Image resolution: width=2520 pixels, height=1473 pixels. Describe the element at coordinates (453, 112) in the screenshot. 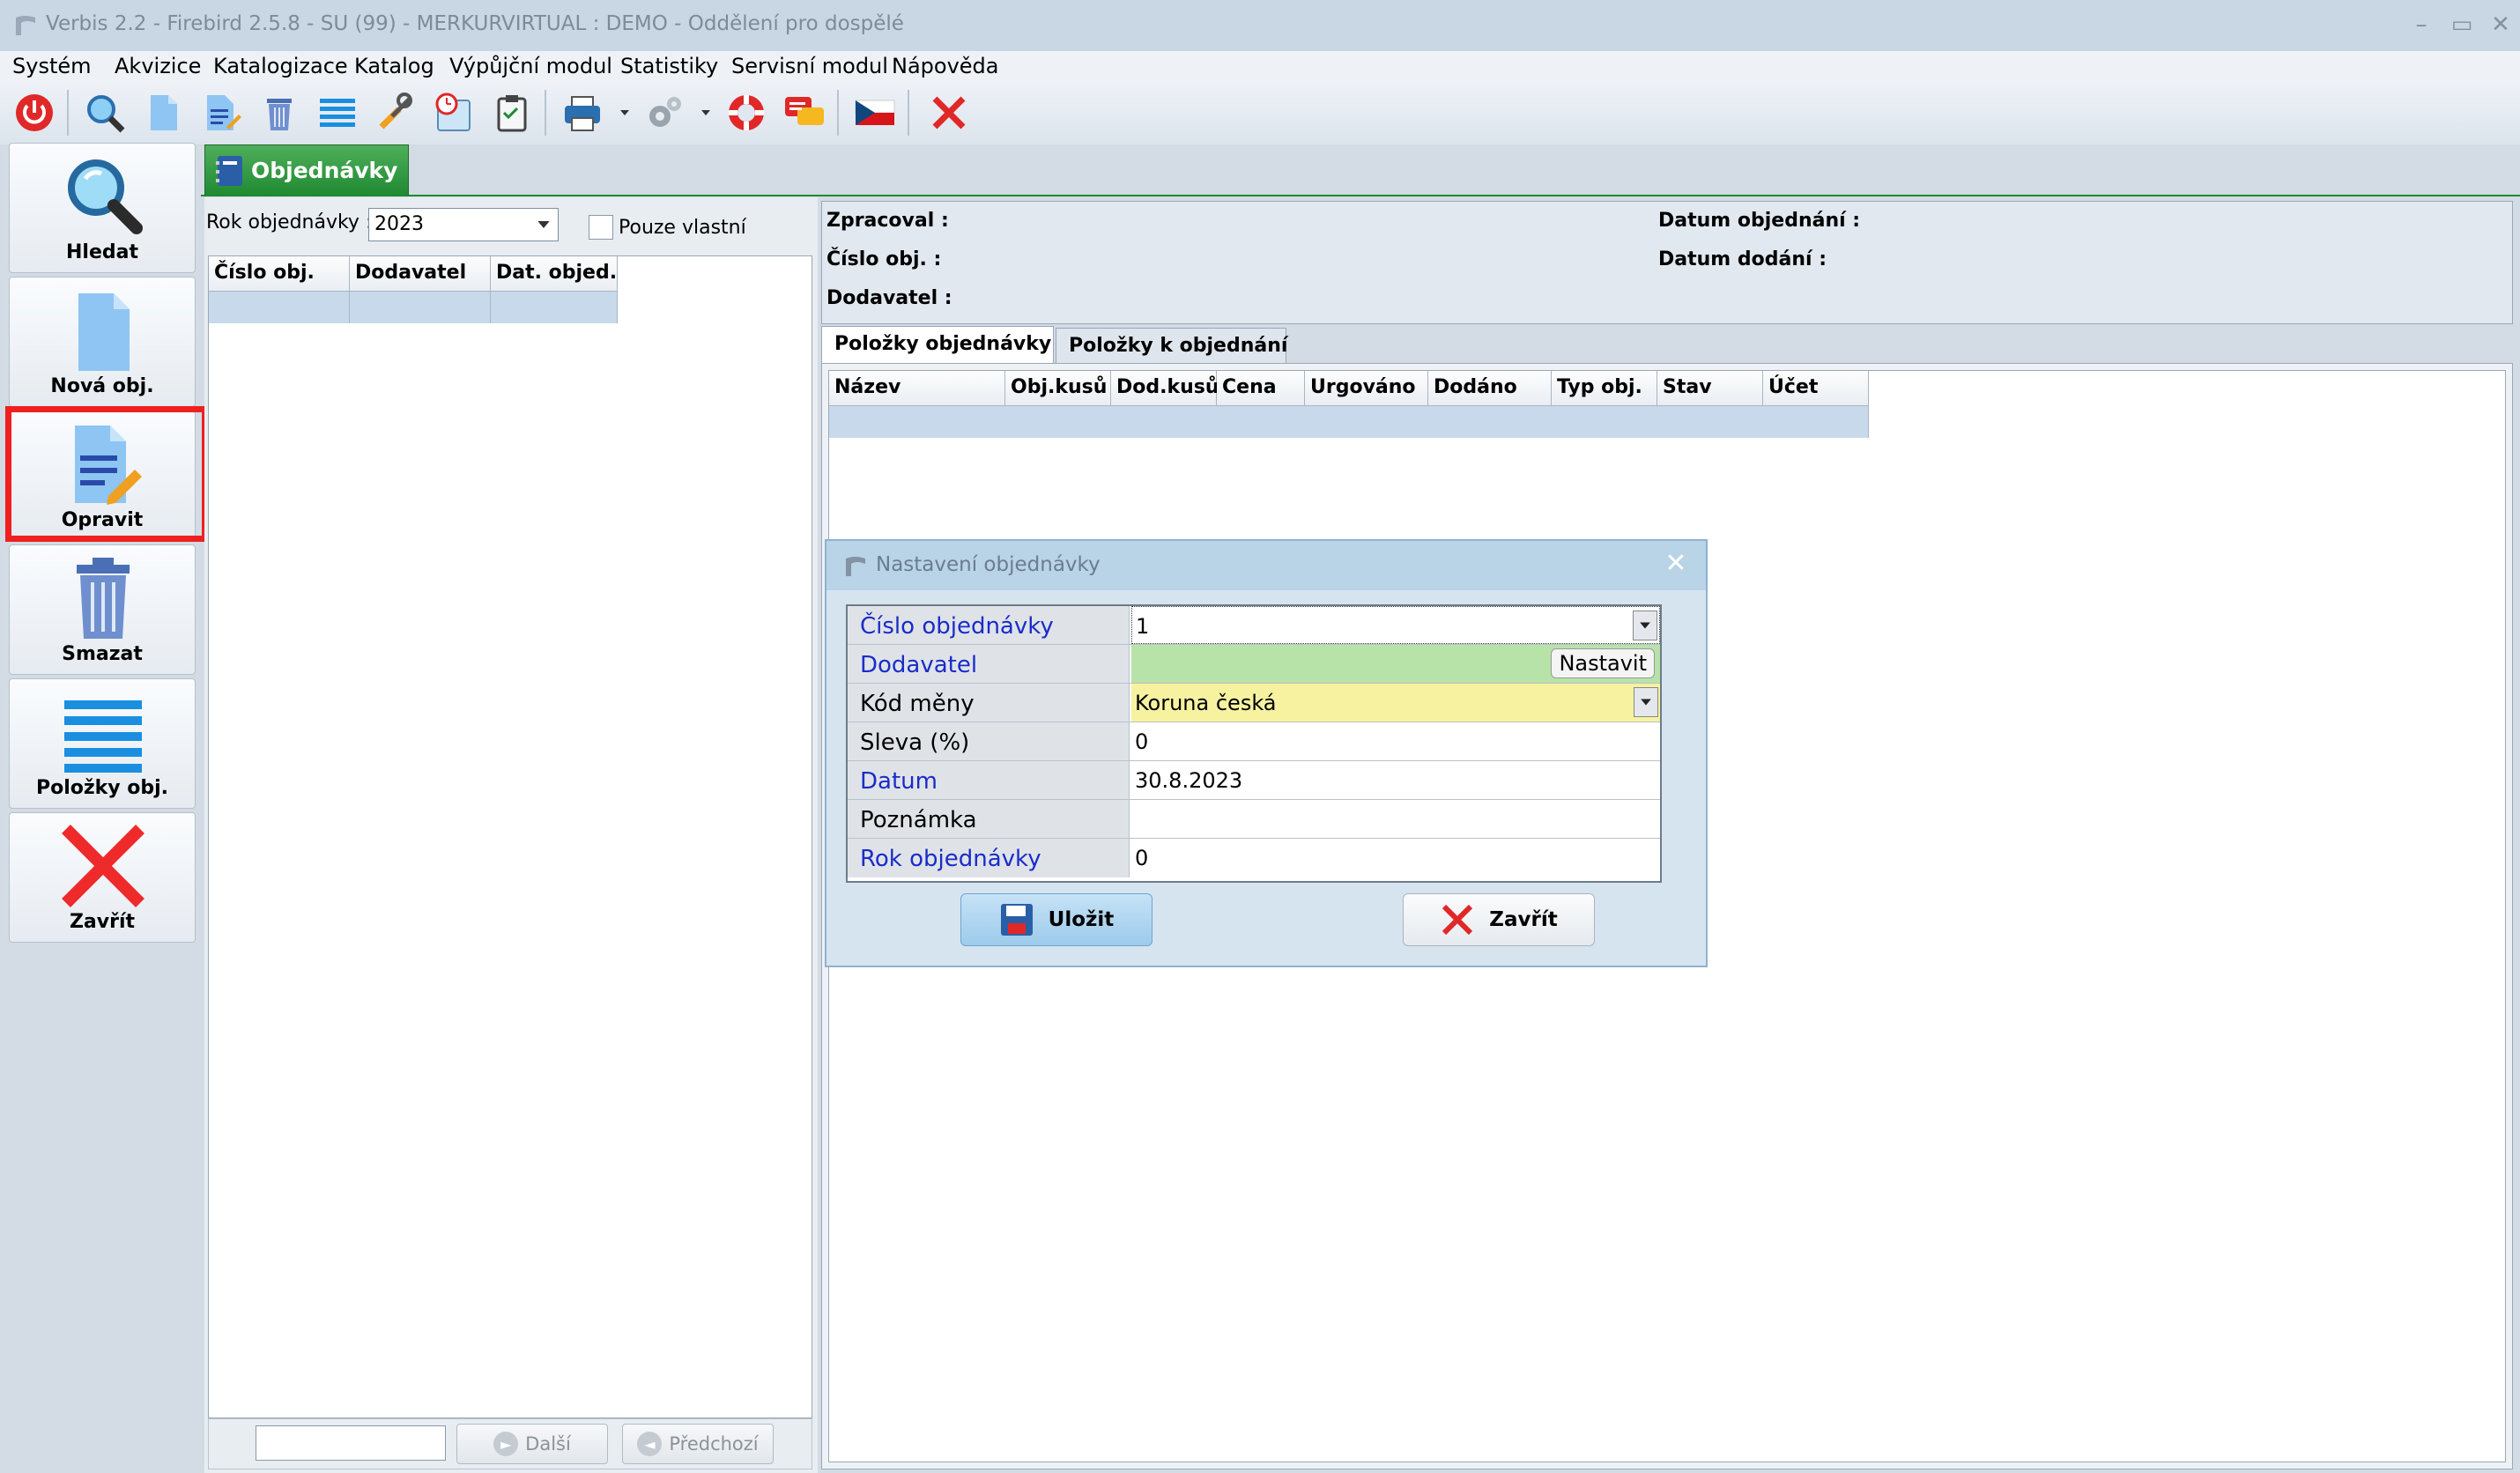

I see `clock-icon` at that location.